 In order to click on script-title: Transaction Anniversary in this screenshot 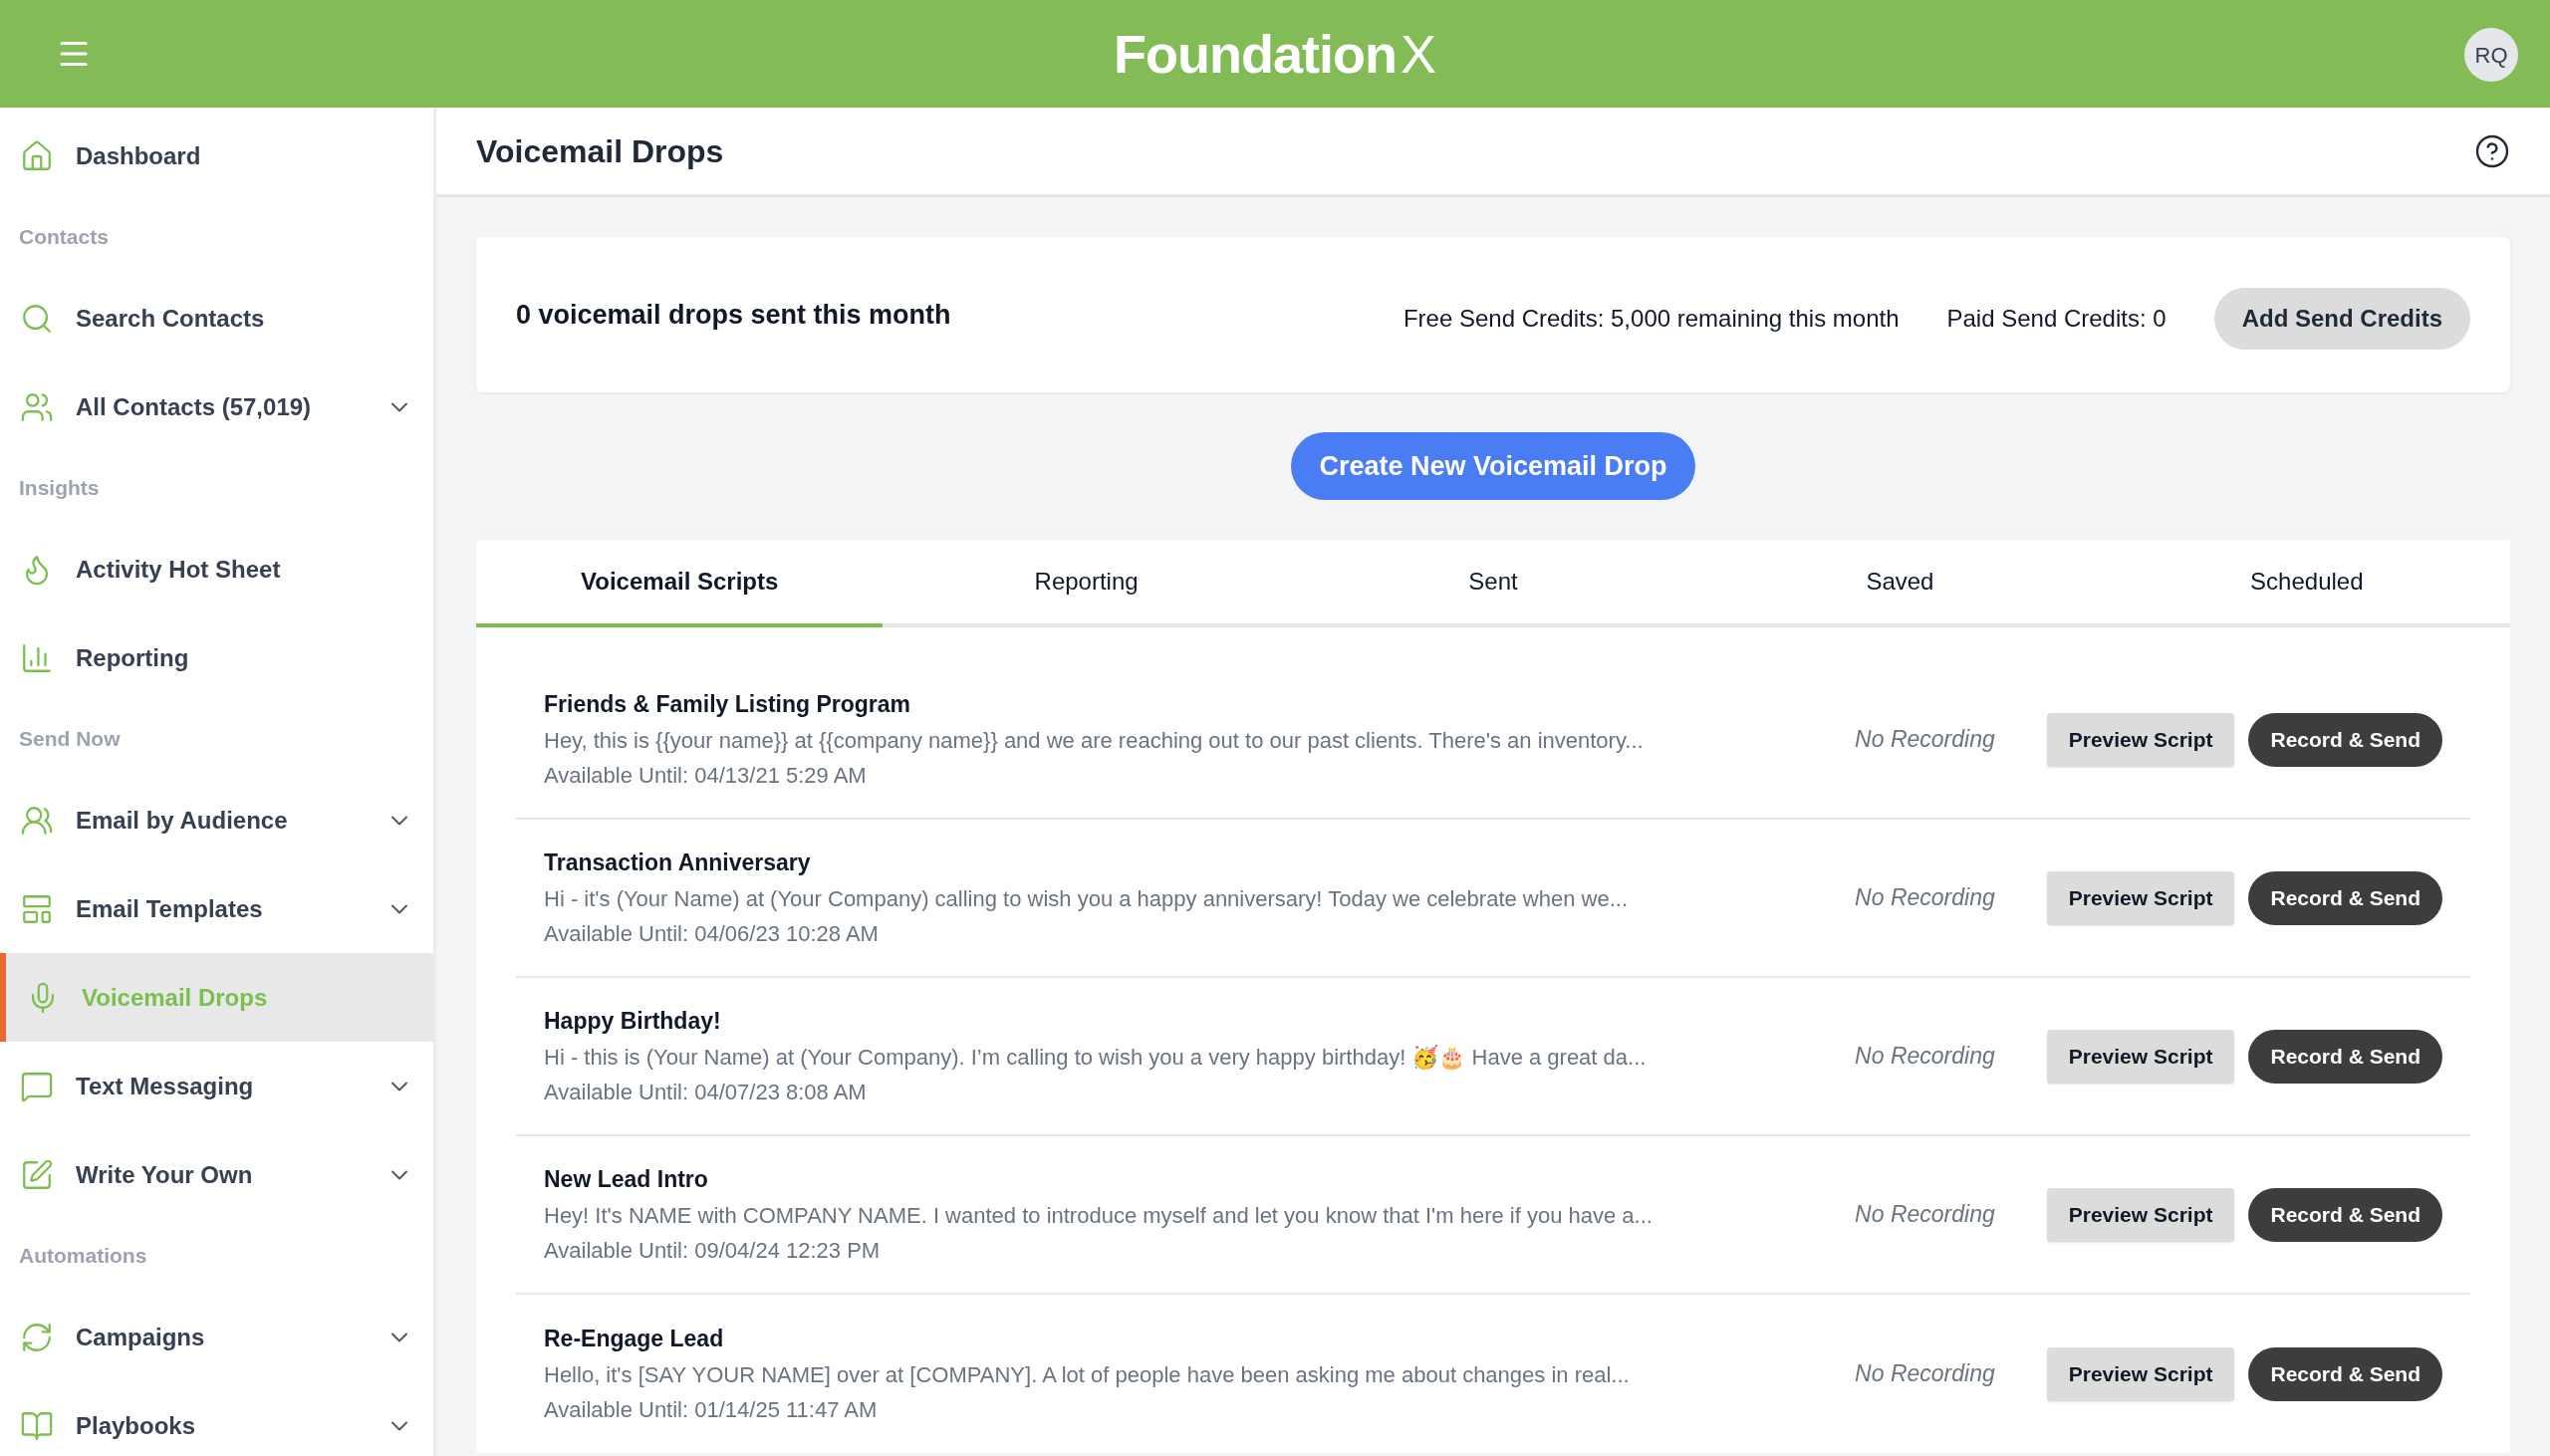, I will do `click(678, 863)`.